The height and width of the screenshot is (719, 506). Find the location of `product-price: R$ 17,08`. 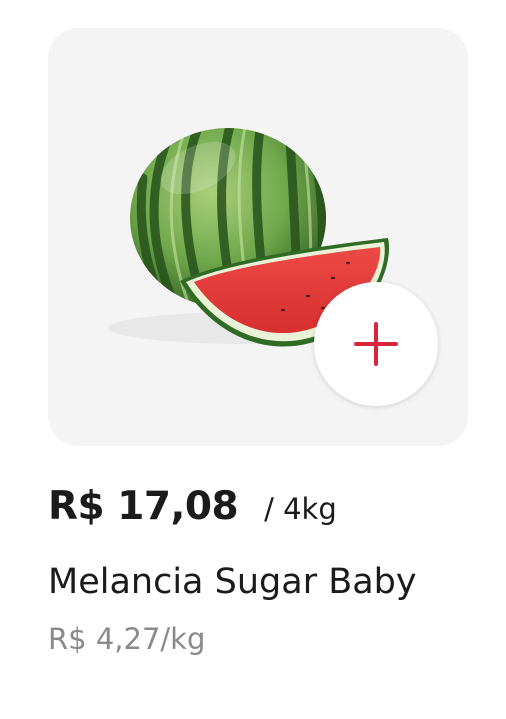

product-price: R$ 17,08 is located at coordinates (143, 506).